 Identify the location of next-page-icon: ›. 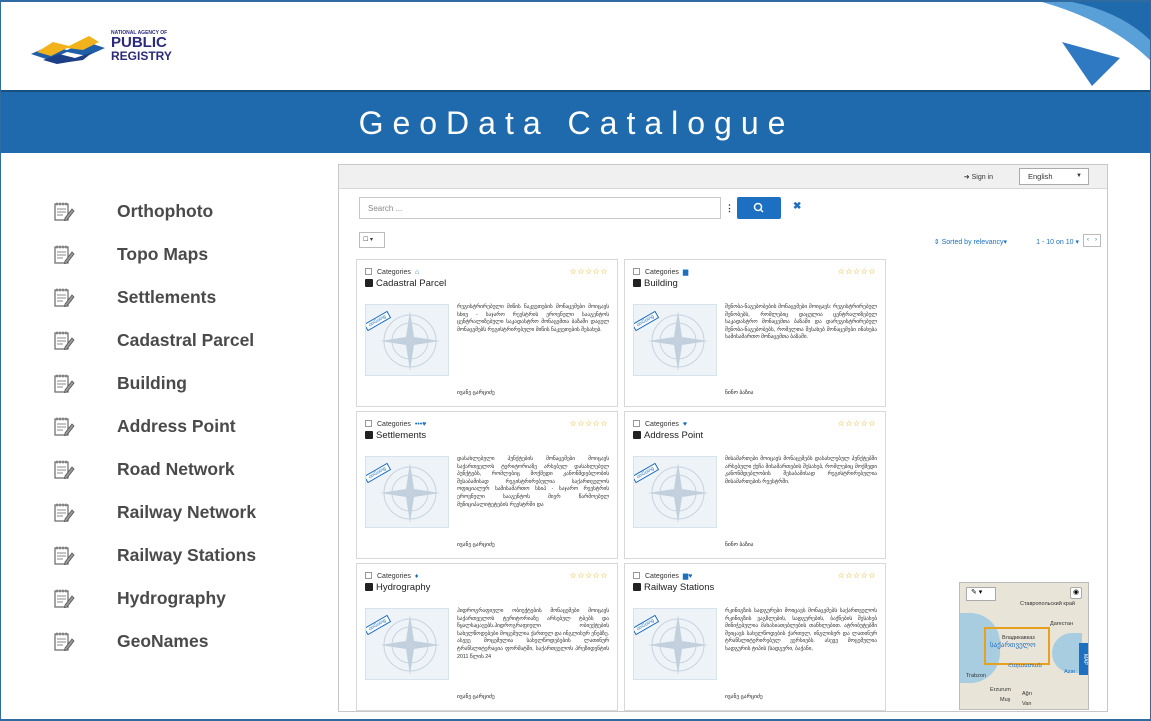
(1096, 240).